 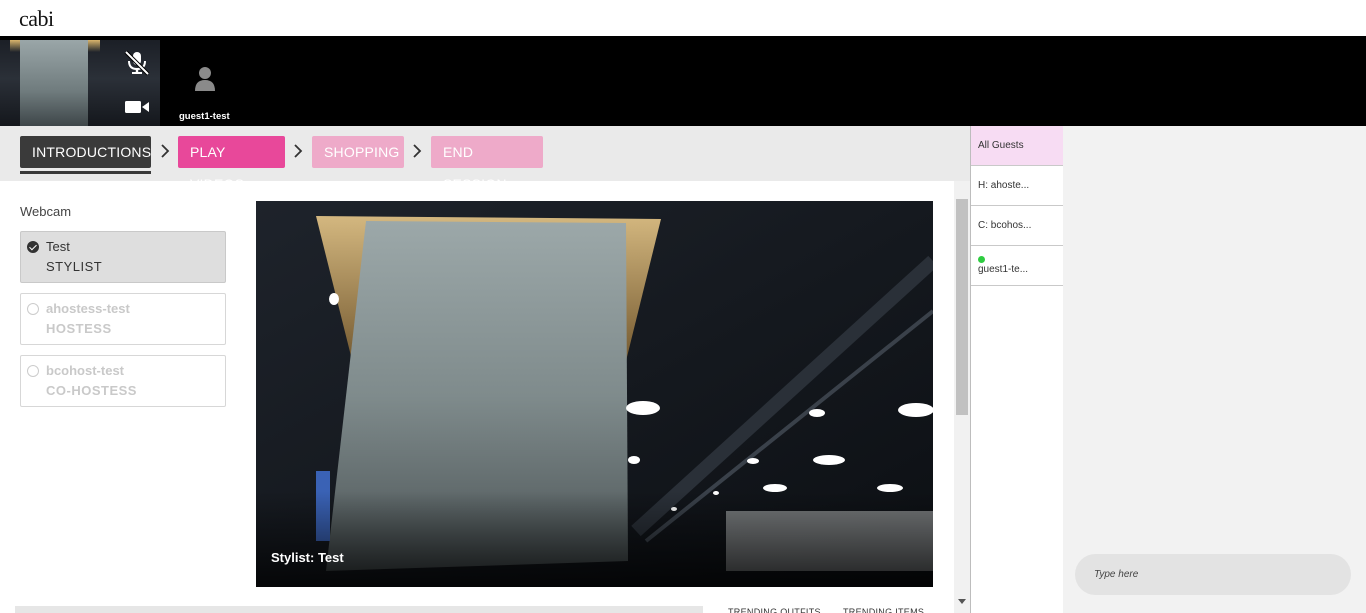 What do you see at coordinates (683, 18) in the screenshot?
I see `header: cabi` at bounding box center [683, 18].